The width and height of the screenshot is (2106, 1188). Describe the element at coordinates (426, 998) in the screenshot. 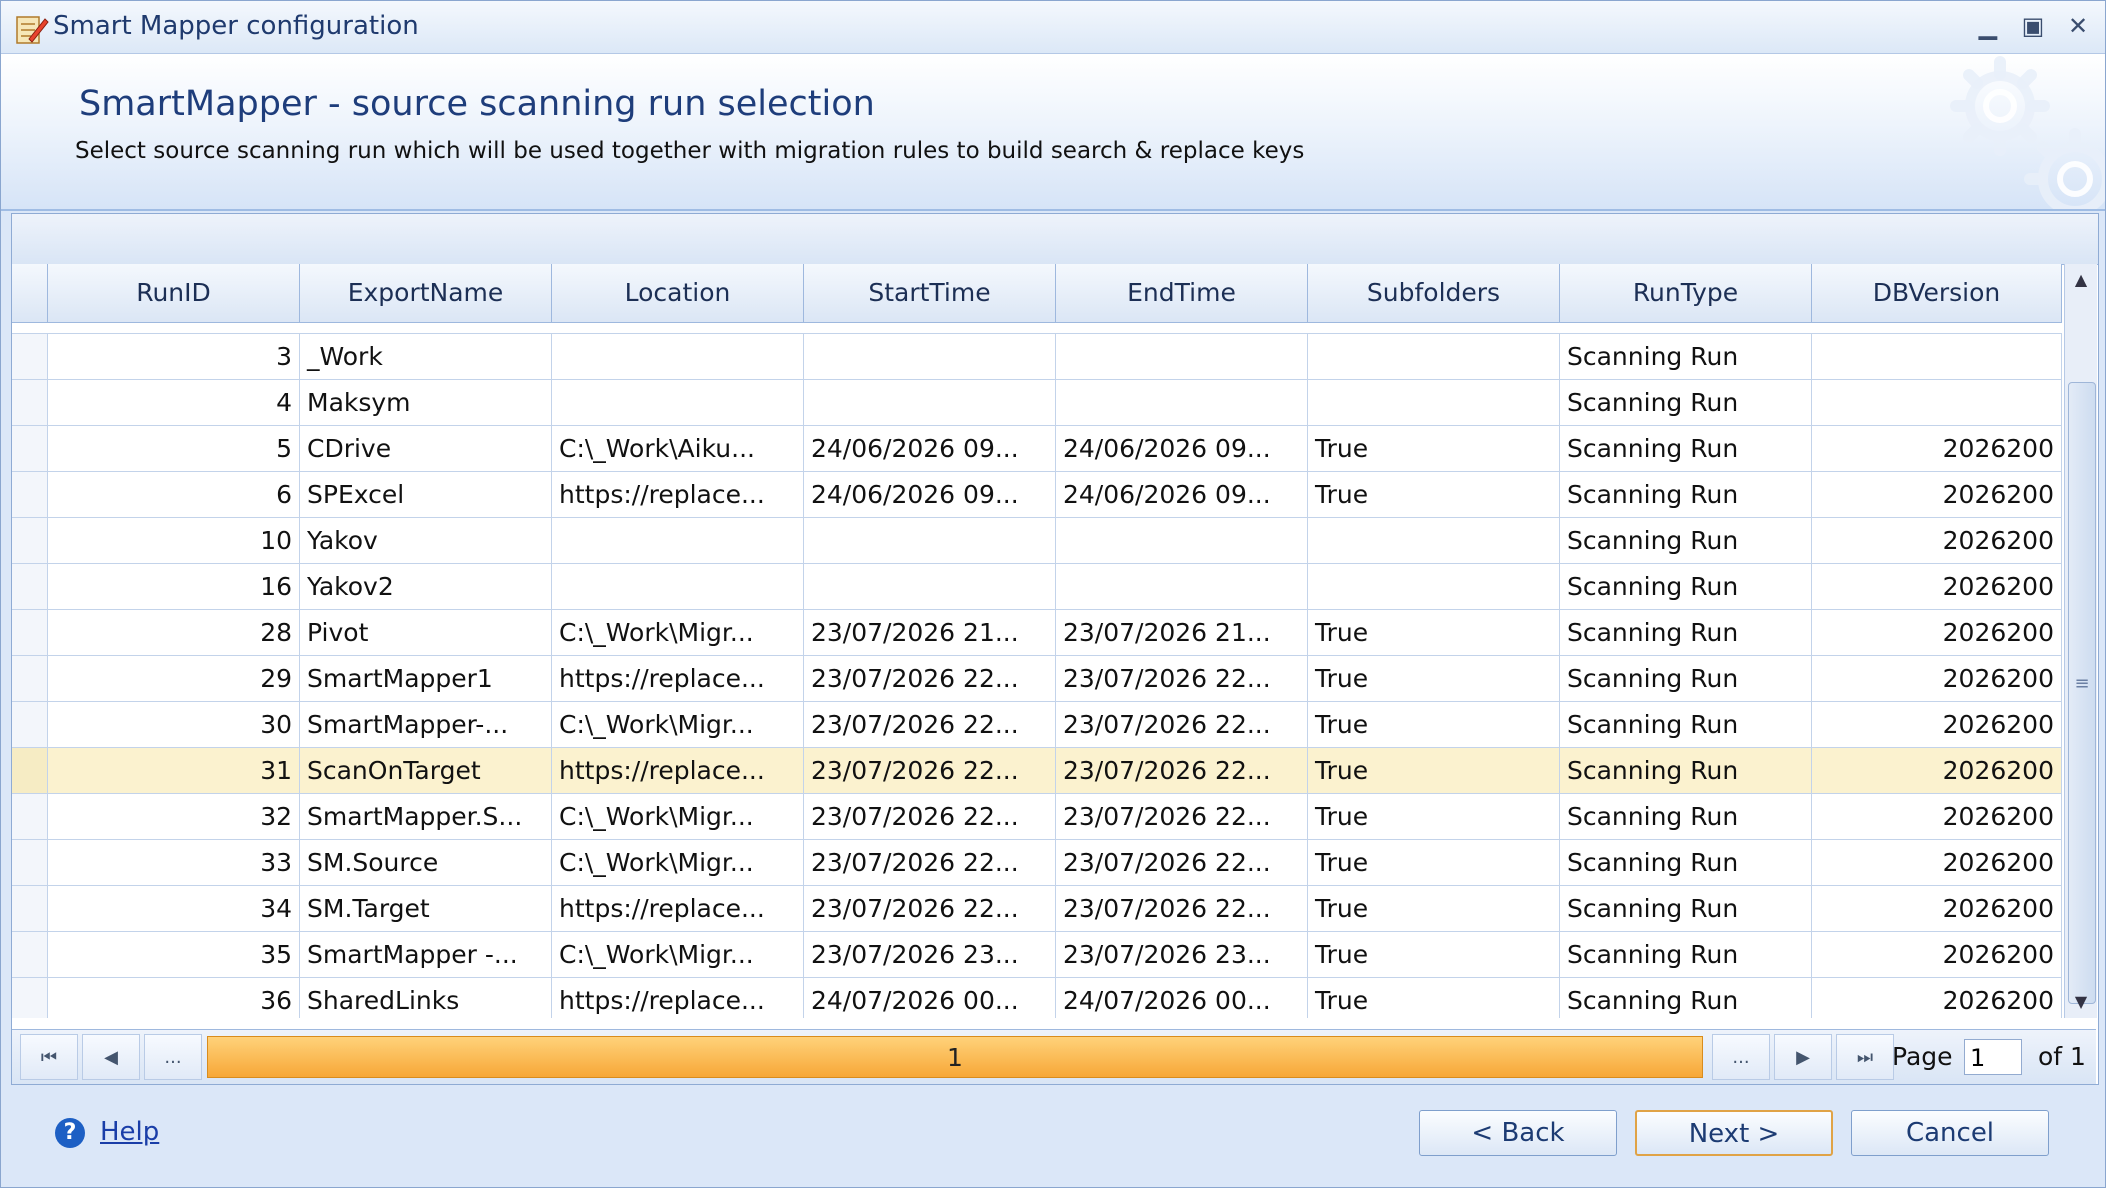

I see `cell-exportname: SharedLinks` at that location.